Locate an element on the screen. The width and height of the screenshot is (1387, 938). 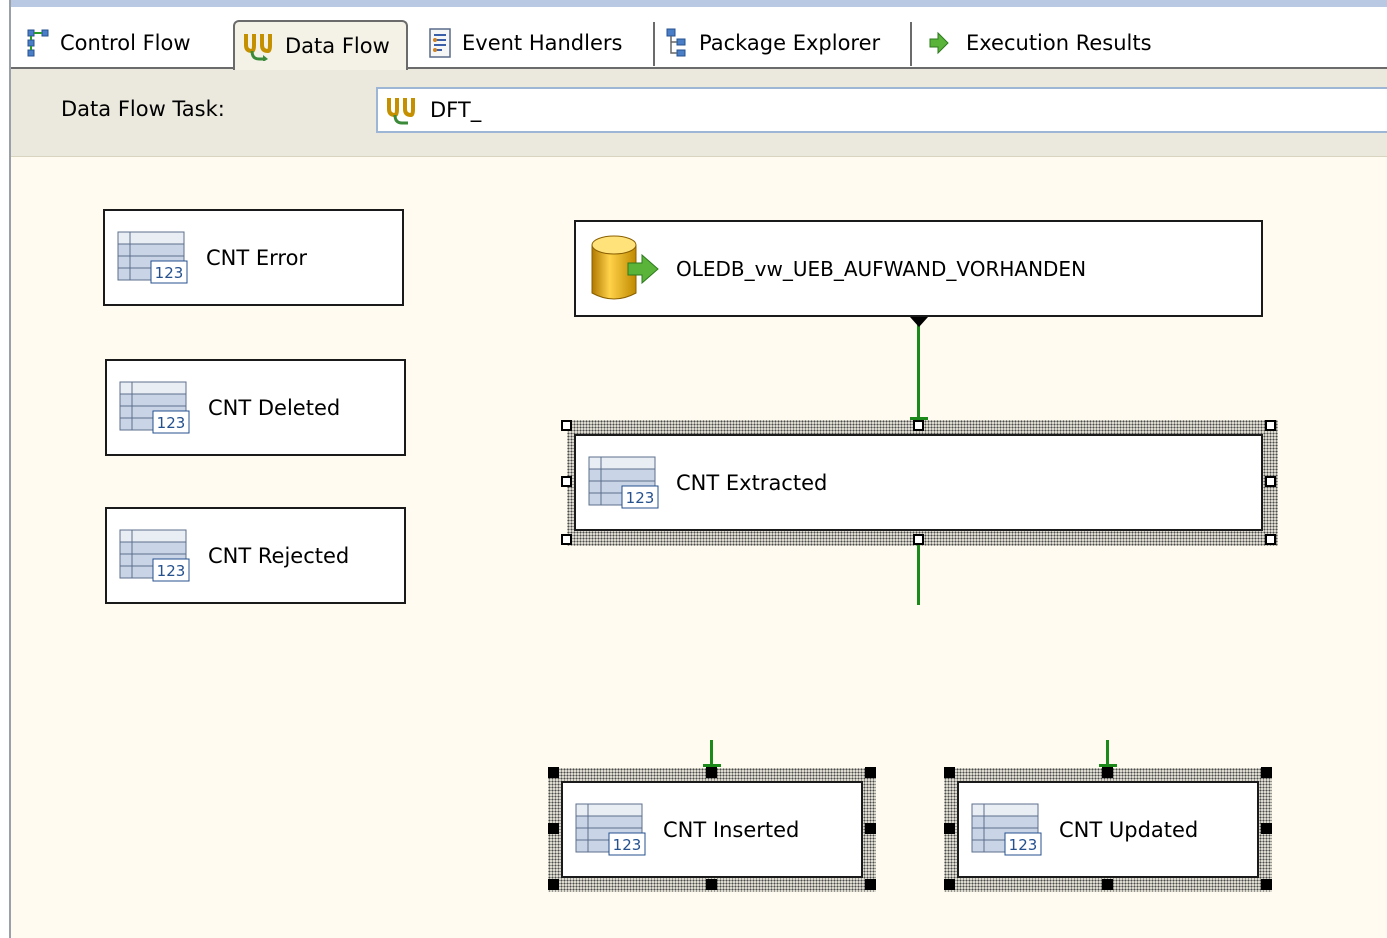
tab-label: Package Explorer is located at coordinates (790, 43).